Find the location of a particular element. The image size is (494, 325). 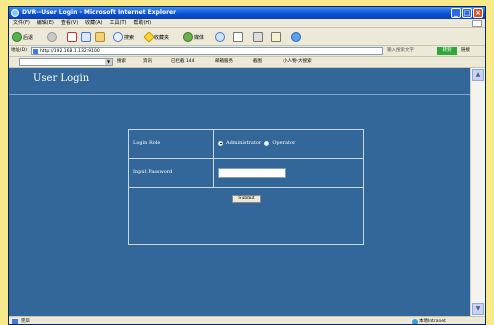

links-label: 链接 is located at coordinates (465, 51).